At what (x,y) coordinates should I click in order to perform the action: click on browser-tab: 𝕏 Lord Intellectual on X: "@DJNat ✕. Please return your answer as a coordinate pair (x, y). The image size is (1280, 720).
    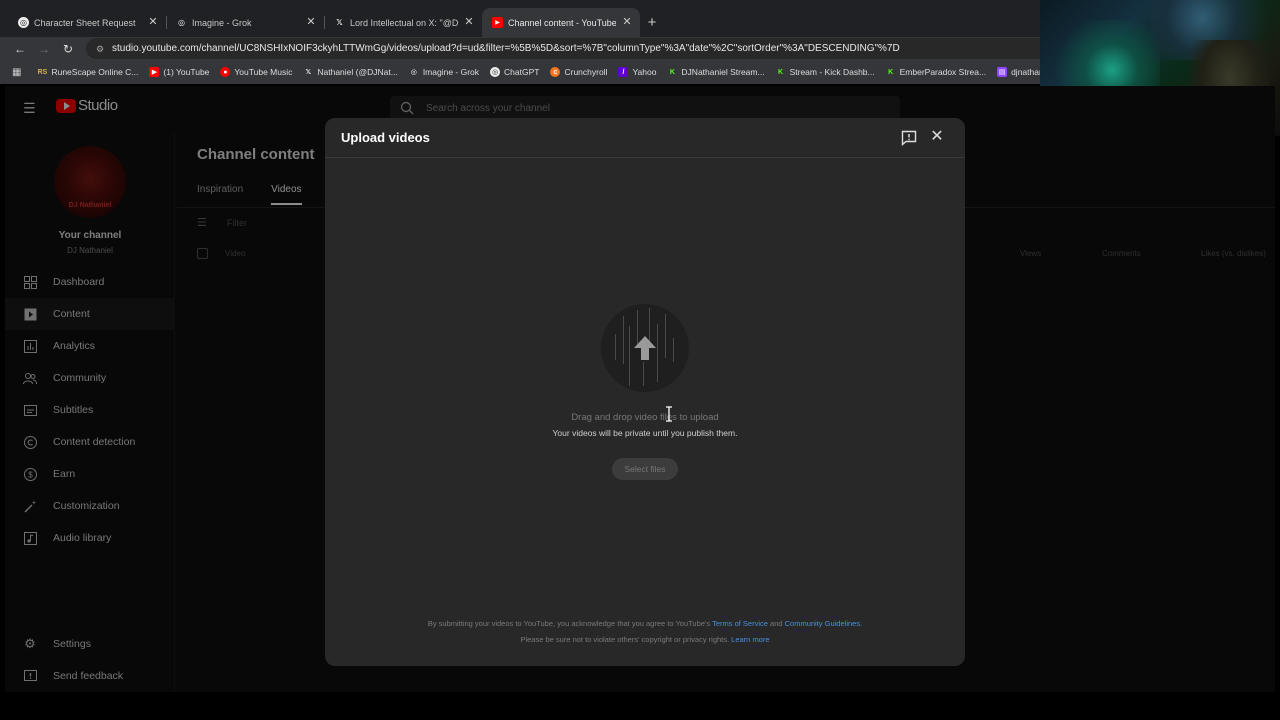
    Looking at the image, I should click on (403, 22).